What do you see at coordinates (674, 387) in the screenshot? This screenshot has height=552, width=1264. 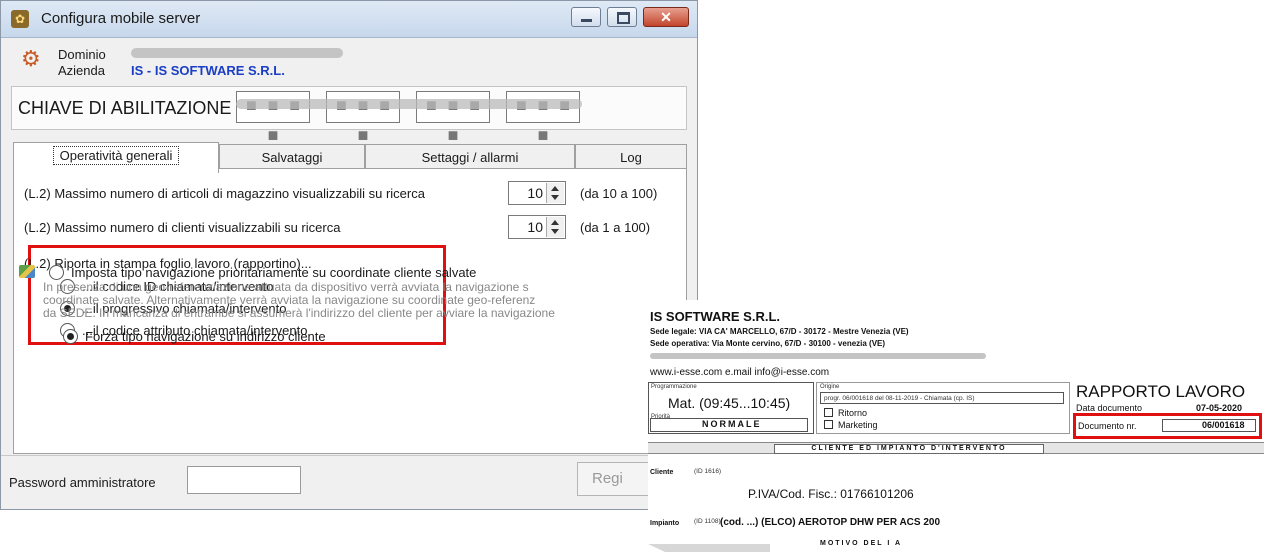 I see `programmazione-label: Programmazione` at bounding box center [674, 387].